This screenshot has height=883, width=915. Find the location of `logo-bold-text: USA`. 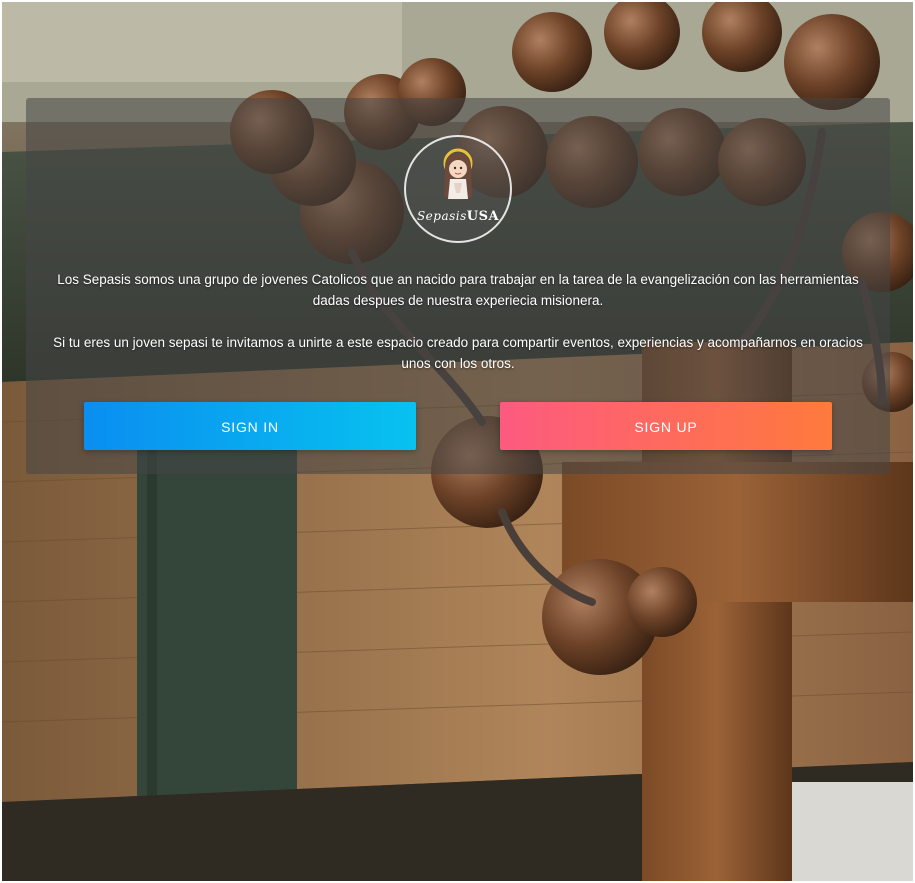

logo-bold-text: USA is located at coordinates (483, 216).